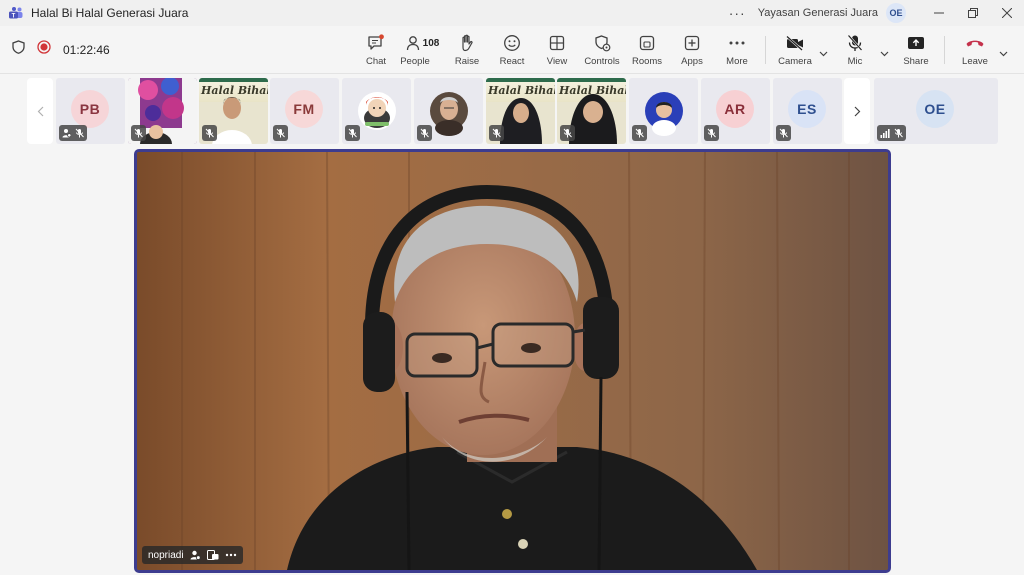 The height and width of the screenshot is (575, 1024). What do you see at coordinates (467, 61) in the screenshot?
I see `raise-label: Raise` at bounding box center [467, 61].